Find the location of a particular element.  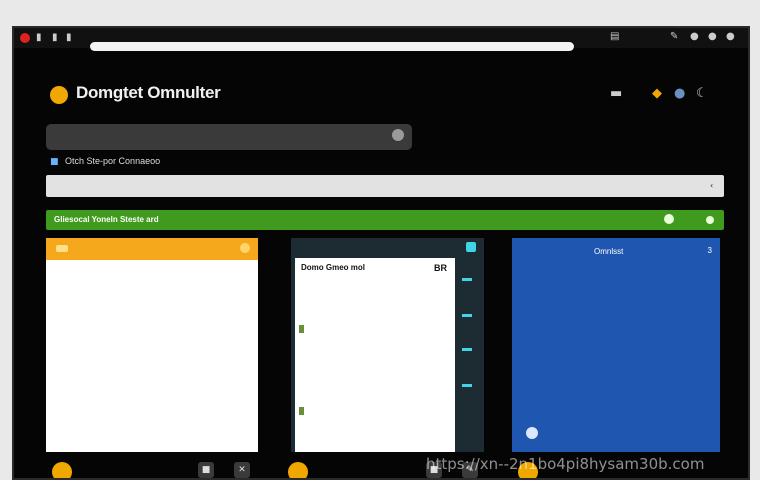

notice-banner: Gliesocal Yoneln Steste ard is located at coordinates (385, 220).